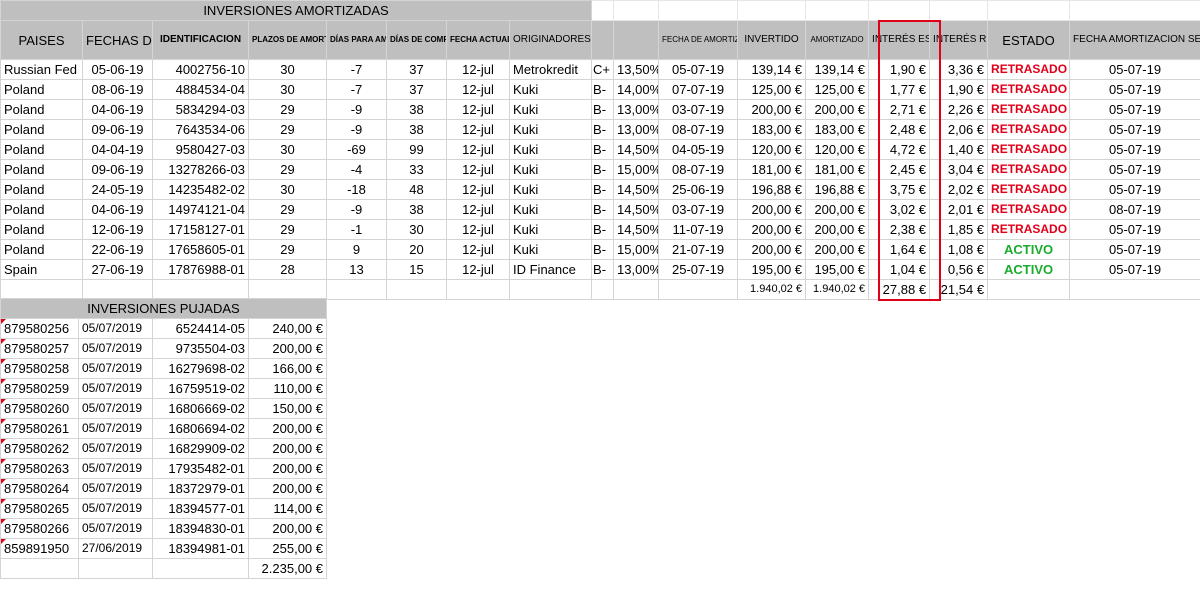 The width and height of the screenshot is (1200, 590). I want to click on cell-dias-co: 37, so click(416, 89).